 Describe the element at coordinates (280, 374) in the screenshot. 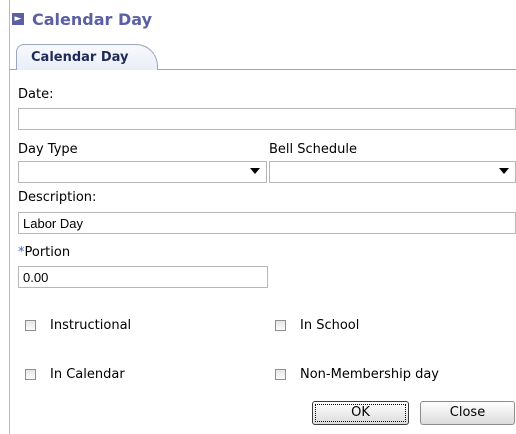

I see `non-membership-checkbox` at that location.